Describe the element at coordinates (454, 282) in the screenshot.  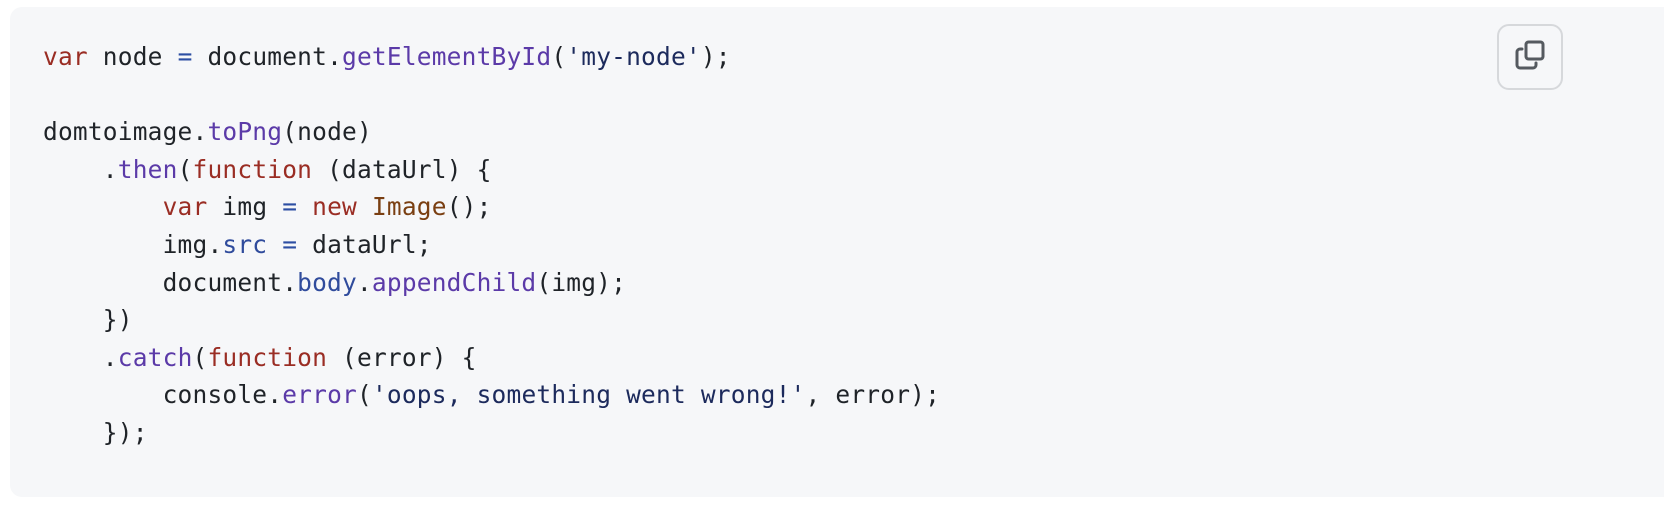
I see `code-token-method: appendChild` at that location.